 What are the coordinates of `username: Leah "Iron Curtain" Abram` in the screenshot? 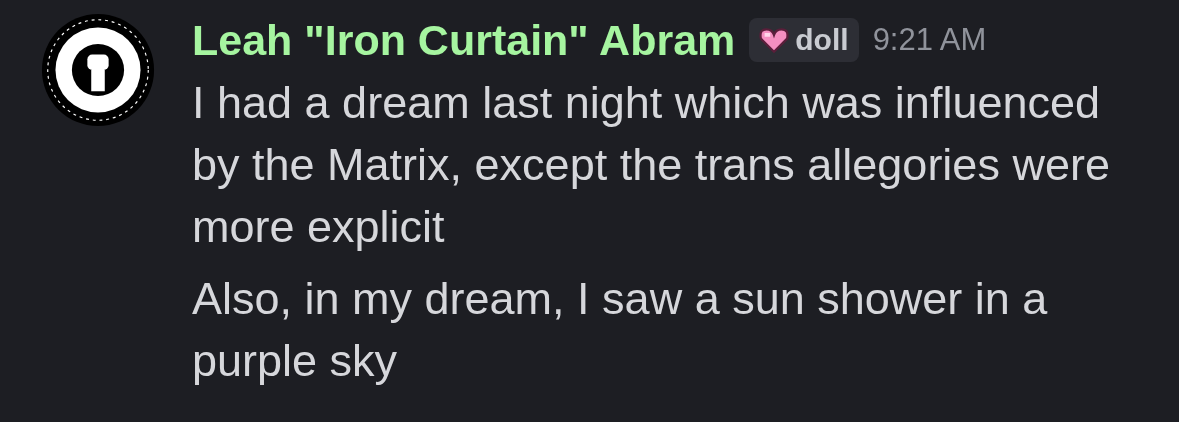 It's located at (464, 40).